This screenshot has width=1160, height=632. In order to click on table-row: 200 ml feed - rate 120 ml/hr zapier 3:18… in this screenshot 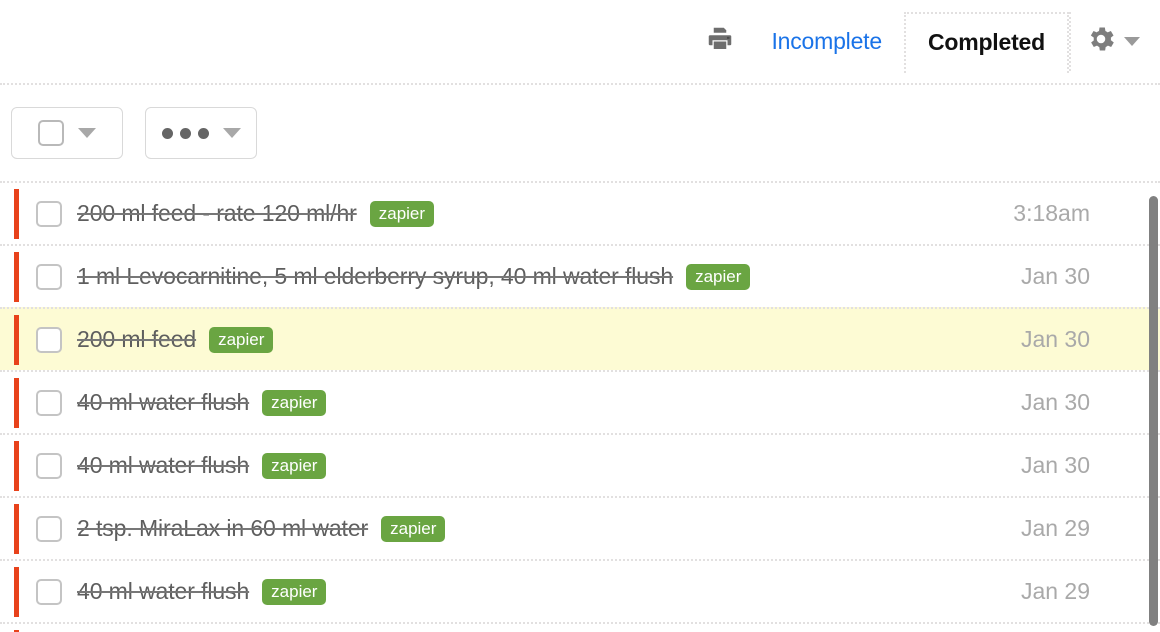, I will do `click(580, 212)`.